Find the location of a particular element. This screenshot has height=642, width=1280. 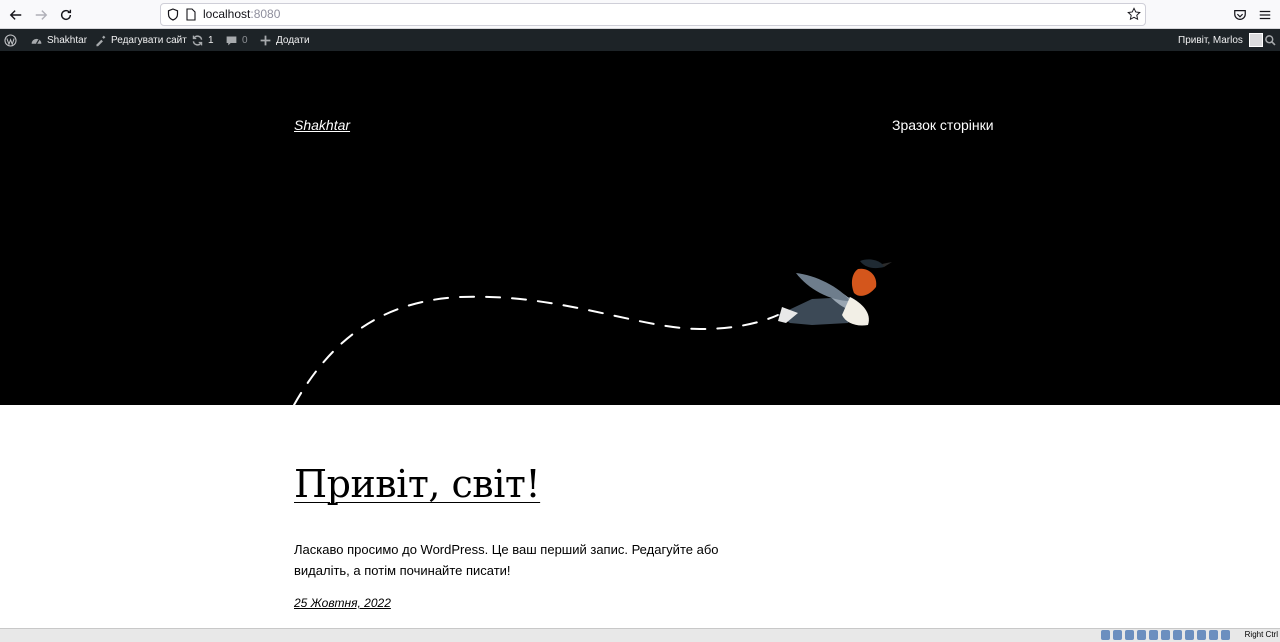

search-icon is located at coordinates (1270, 40).